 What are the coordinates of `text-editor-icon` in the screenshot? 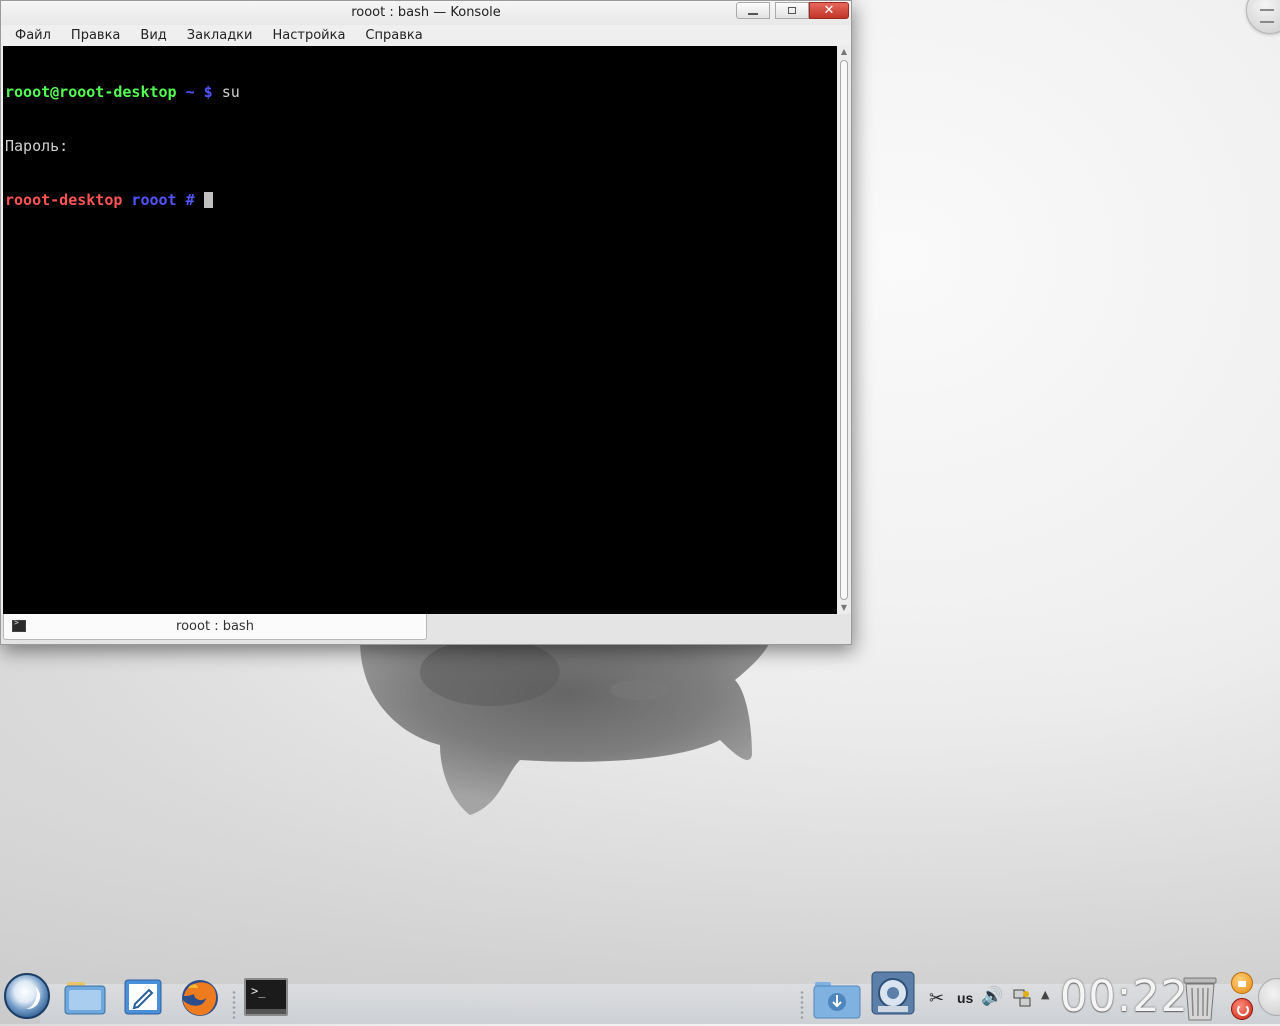 It's located at (143, 997).